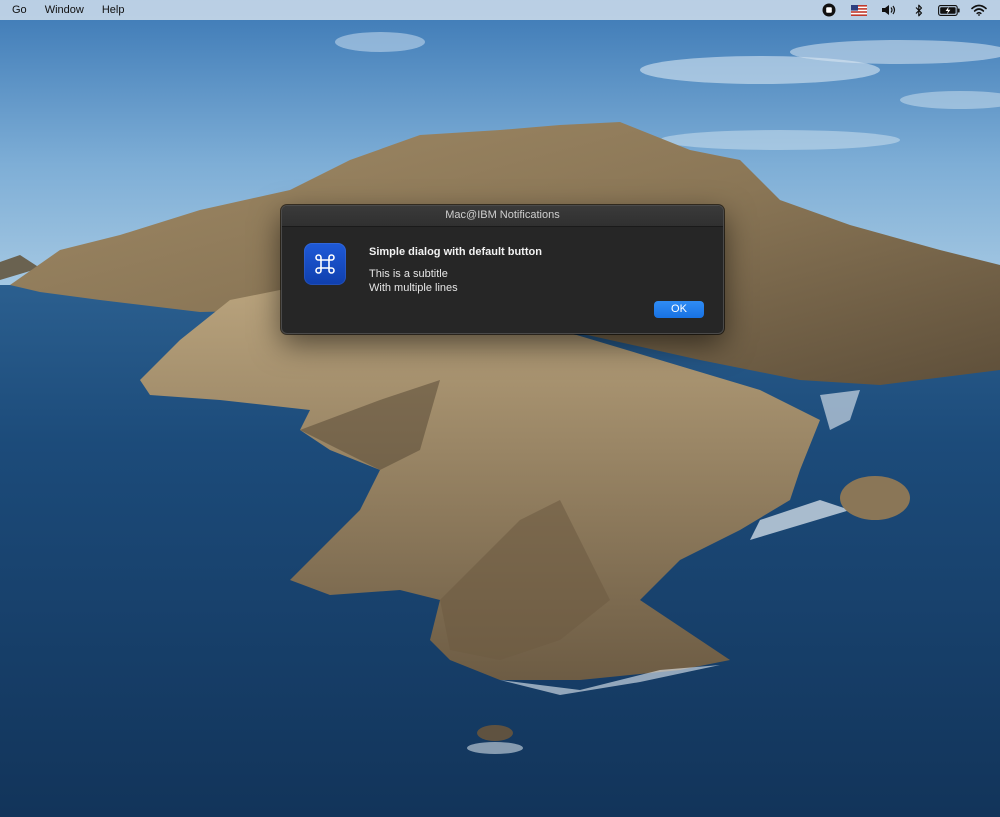  Describe the element at coordinates (413, 288) in the screenshot. I see `dialog-subtitle-line-2: With multiple lines` at that location.